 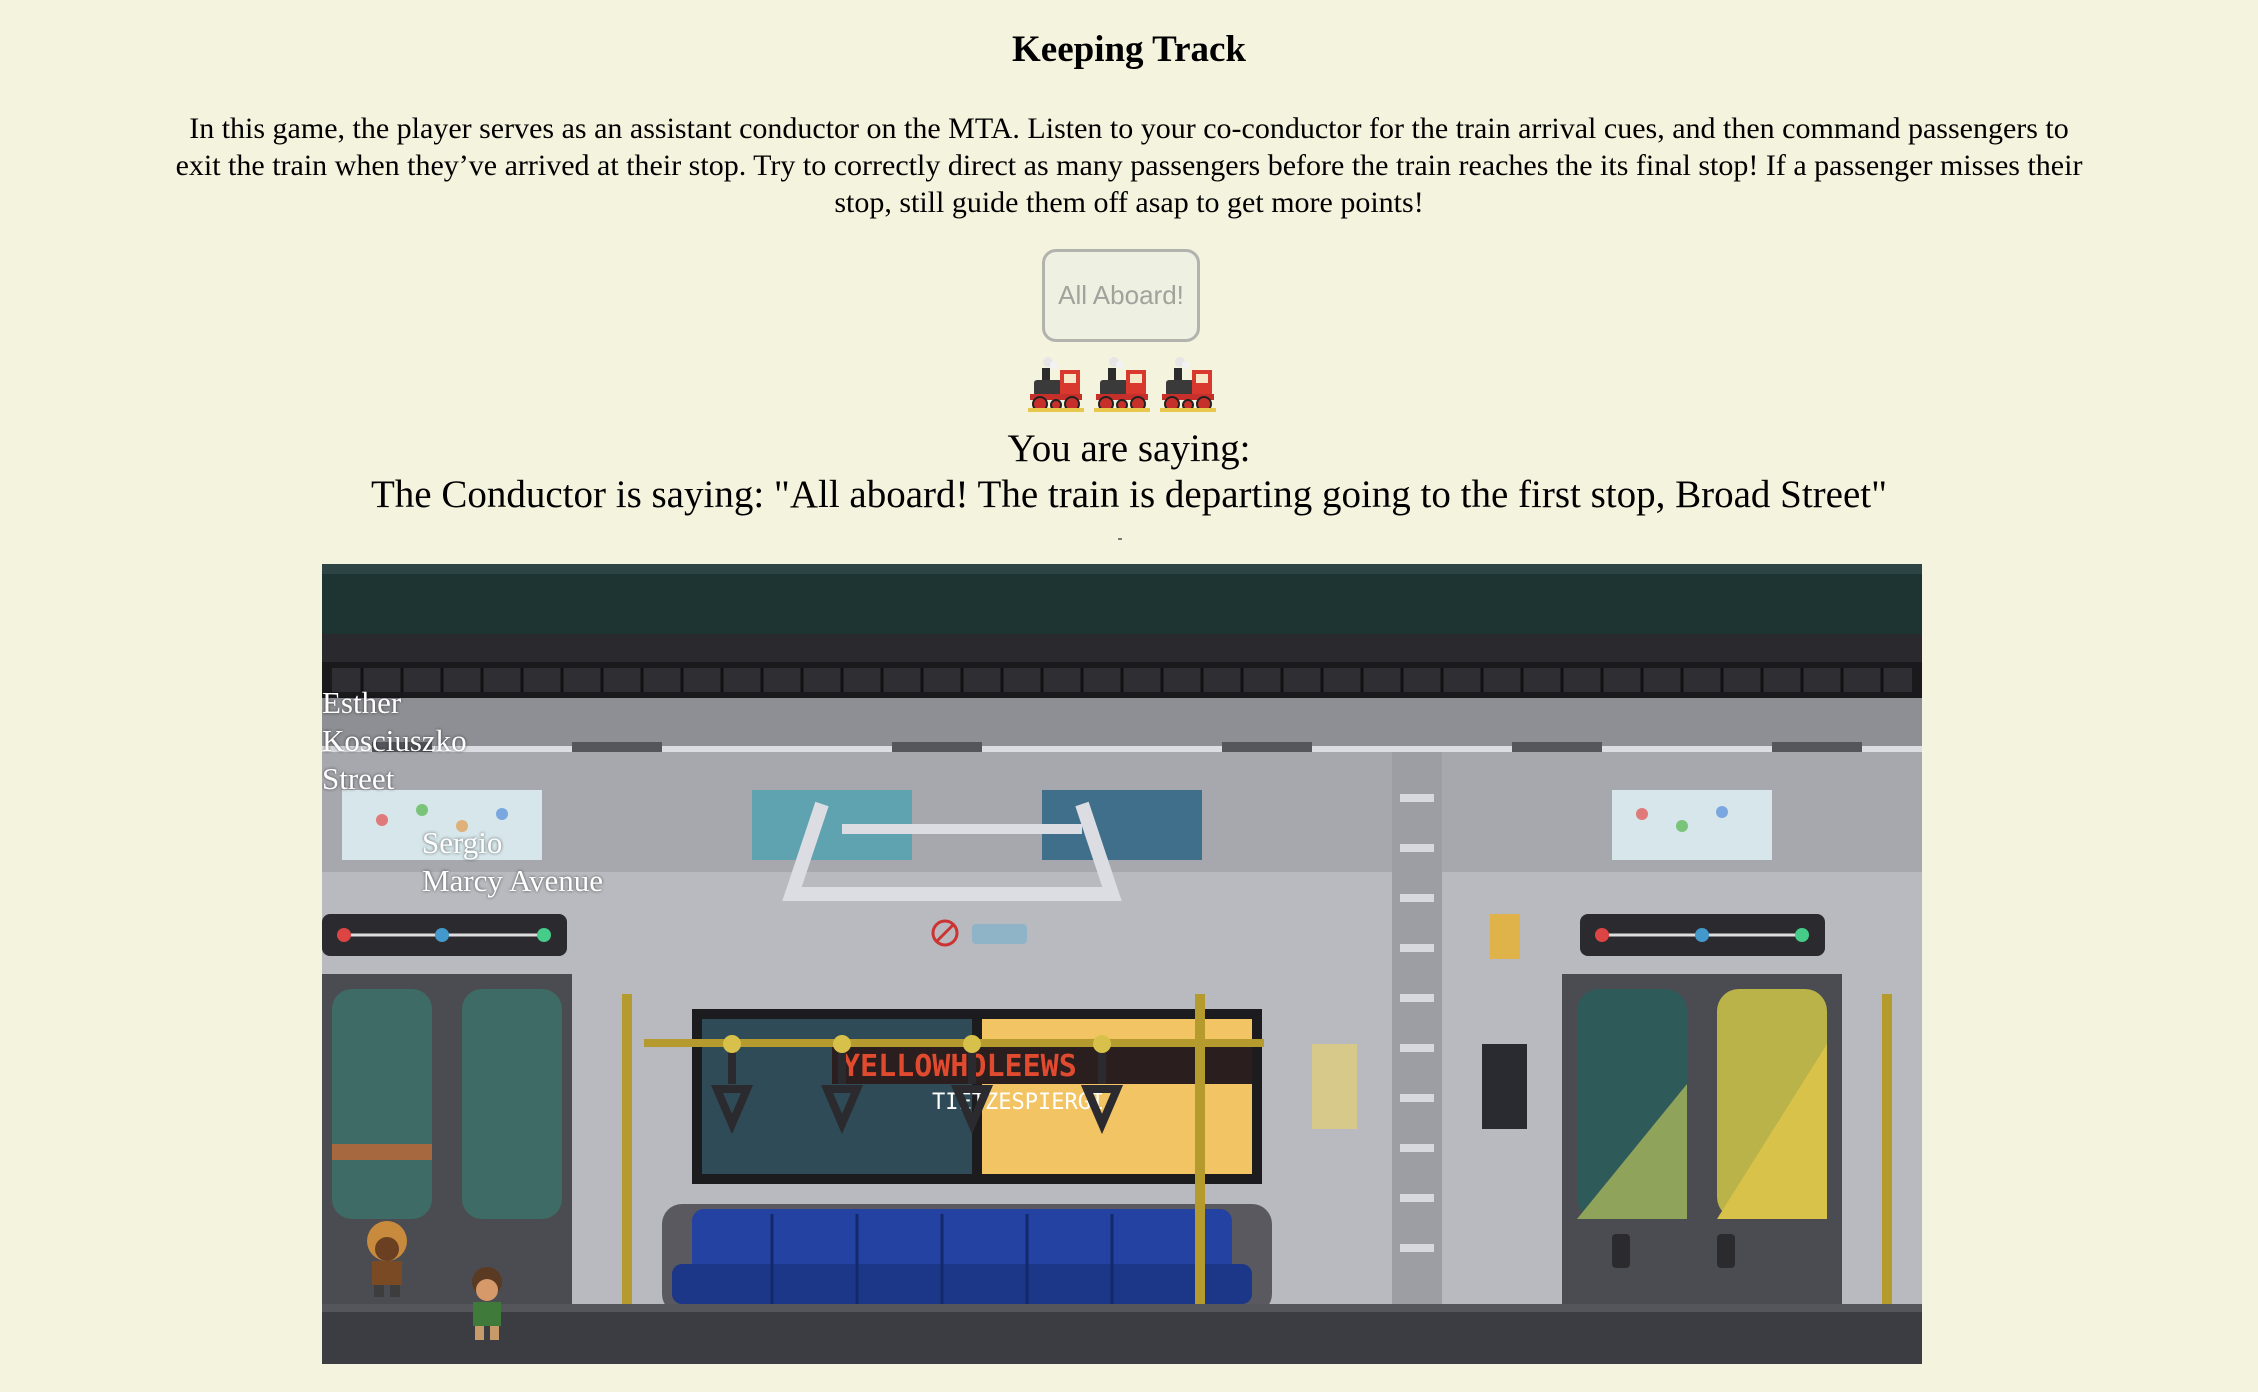 I want to click on page-title: Keeping Track, so click(x=1129, y=49).